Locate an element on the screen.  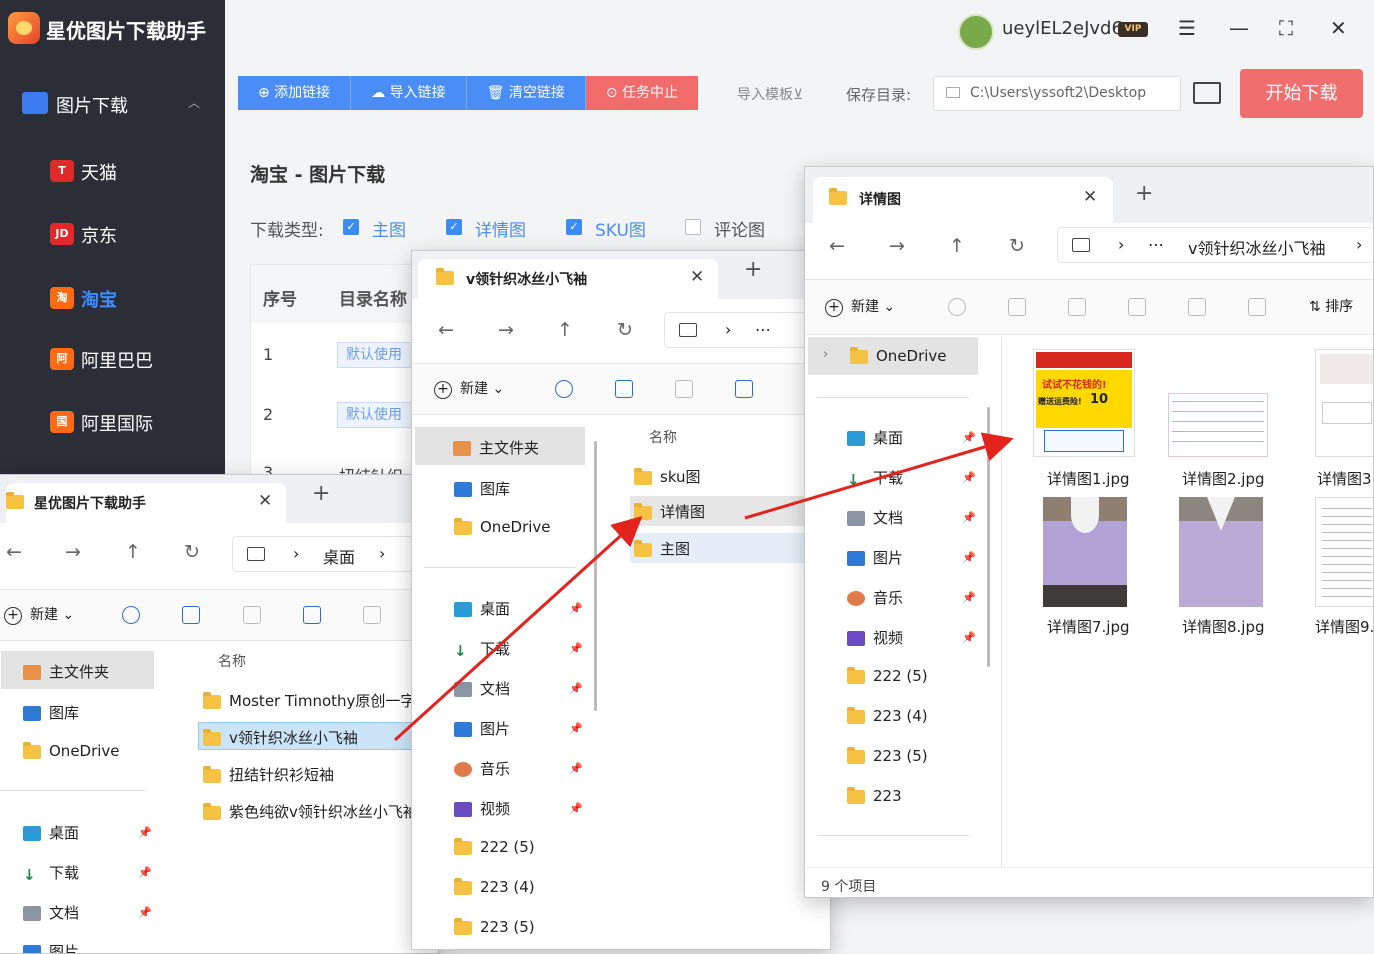
nav-item-music: 音乐 is located at coordinates (482, 768).